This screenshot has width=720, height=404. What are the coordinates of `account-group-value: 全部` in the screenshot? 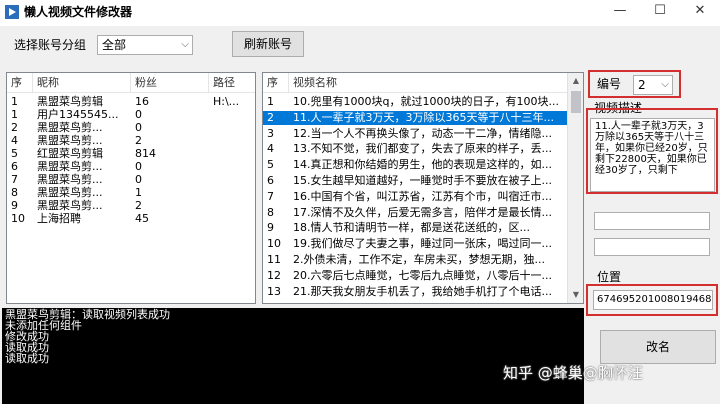 It's located at (114, 45).